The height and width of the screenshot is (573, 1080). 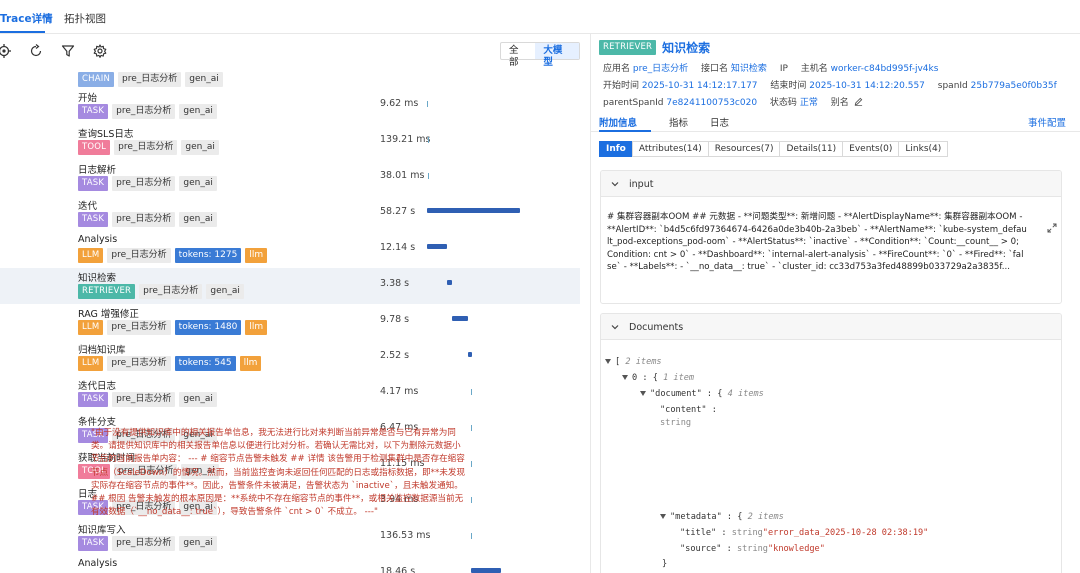 What do you see at coordinates (749, 69) in the screenshot?
I see `iface-value: 知识检索` at bounding box center [749, 69].